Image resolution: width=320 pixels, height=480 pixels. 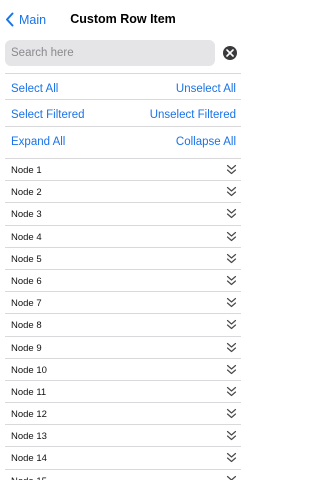 I want to click on node-label: Node 2, so click(x=26, y=193).